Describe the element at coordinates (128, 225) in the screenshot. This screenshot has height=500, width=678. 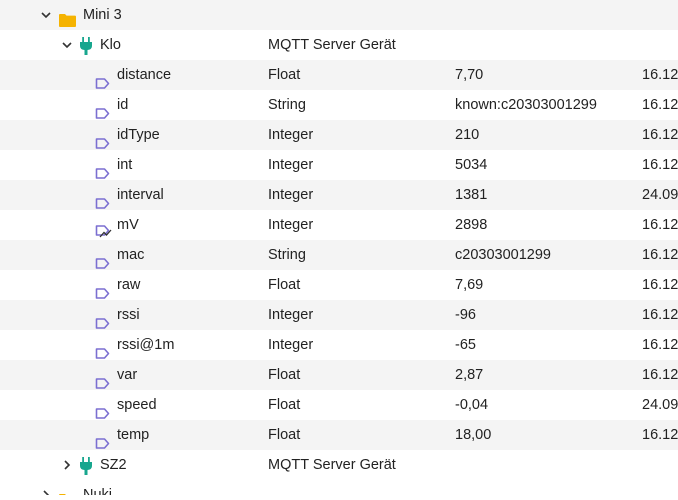
I see `state-name: mV` at that location.